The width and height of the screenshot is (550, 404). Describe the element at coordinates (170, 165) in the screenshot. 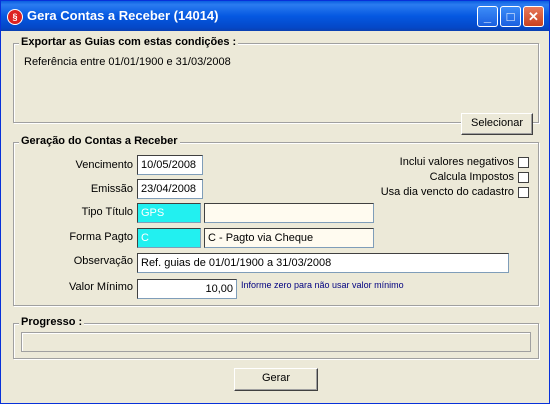

I see `vencimento-field: 10/05/2008` at that location.